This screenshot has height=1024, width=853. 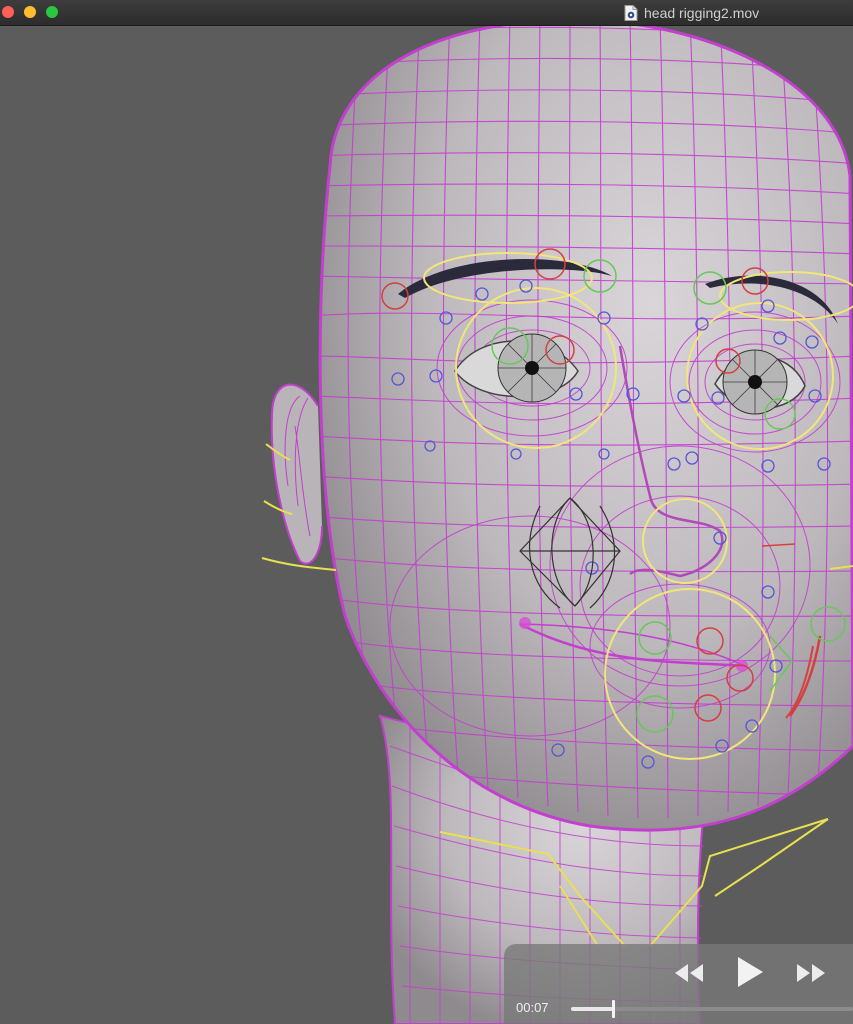 What do you see at coordinates (592, 1009) in the screenshot?
I see `scrubber-progress` at bounding box center [592, 1009].